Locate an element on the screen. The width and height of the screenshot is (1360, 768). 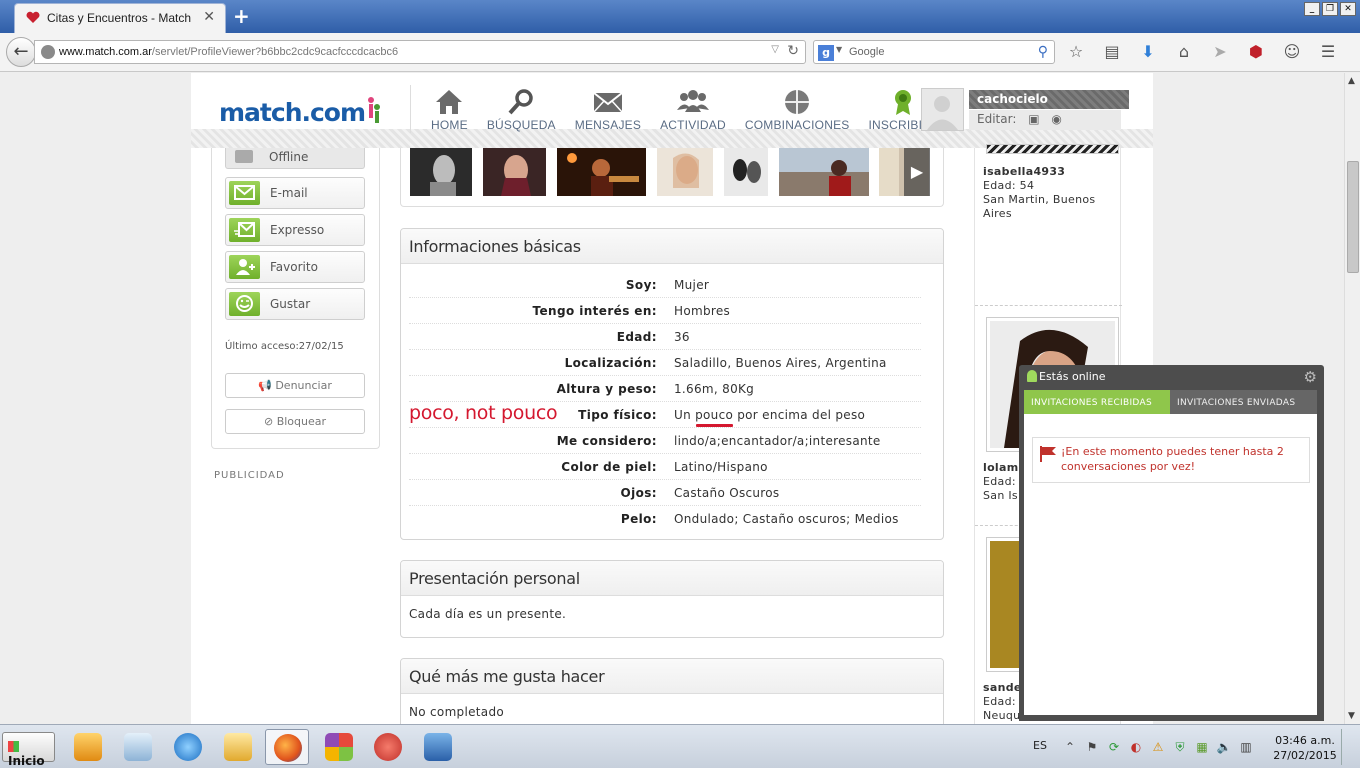
sync-icon: ⟳ is located at coordinates (1114, 747).